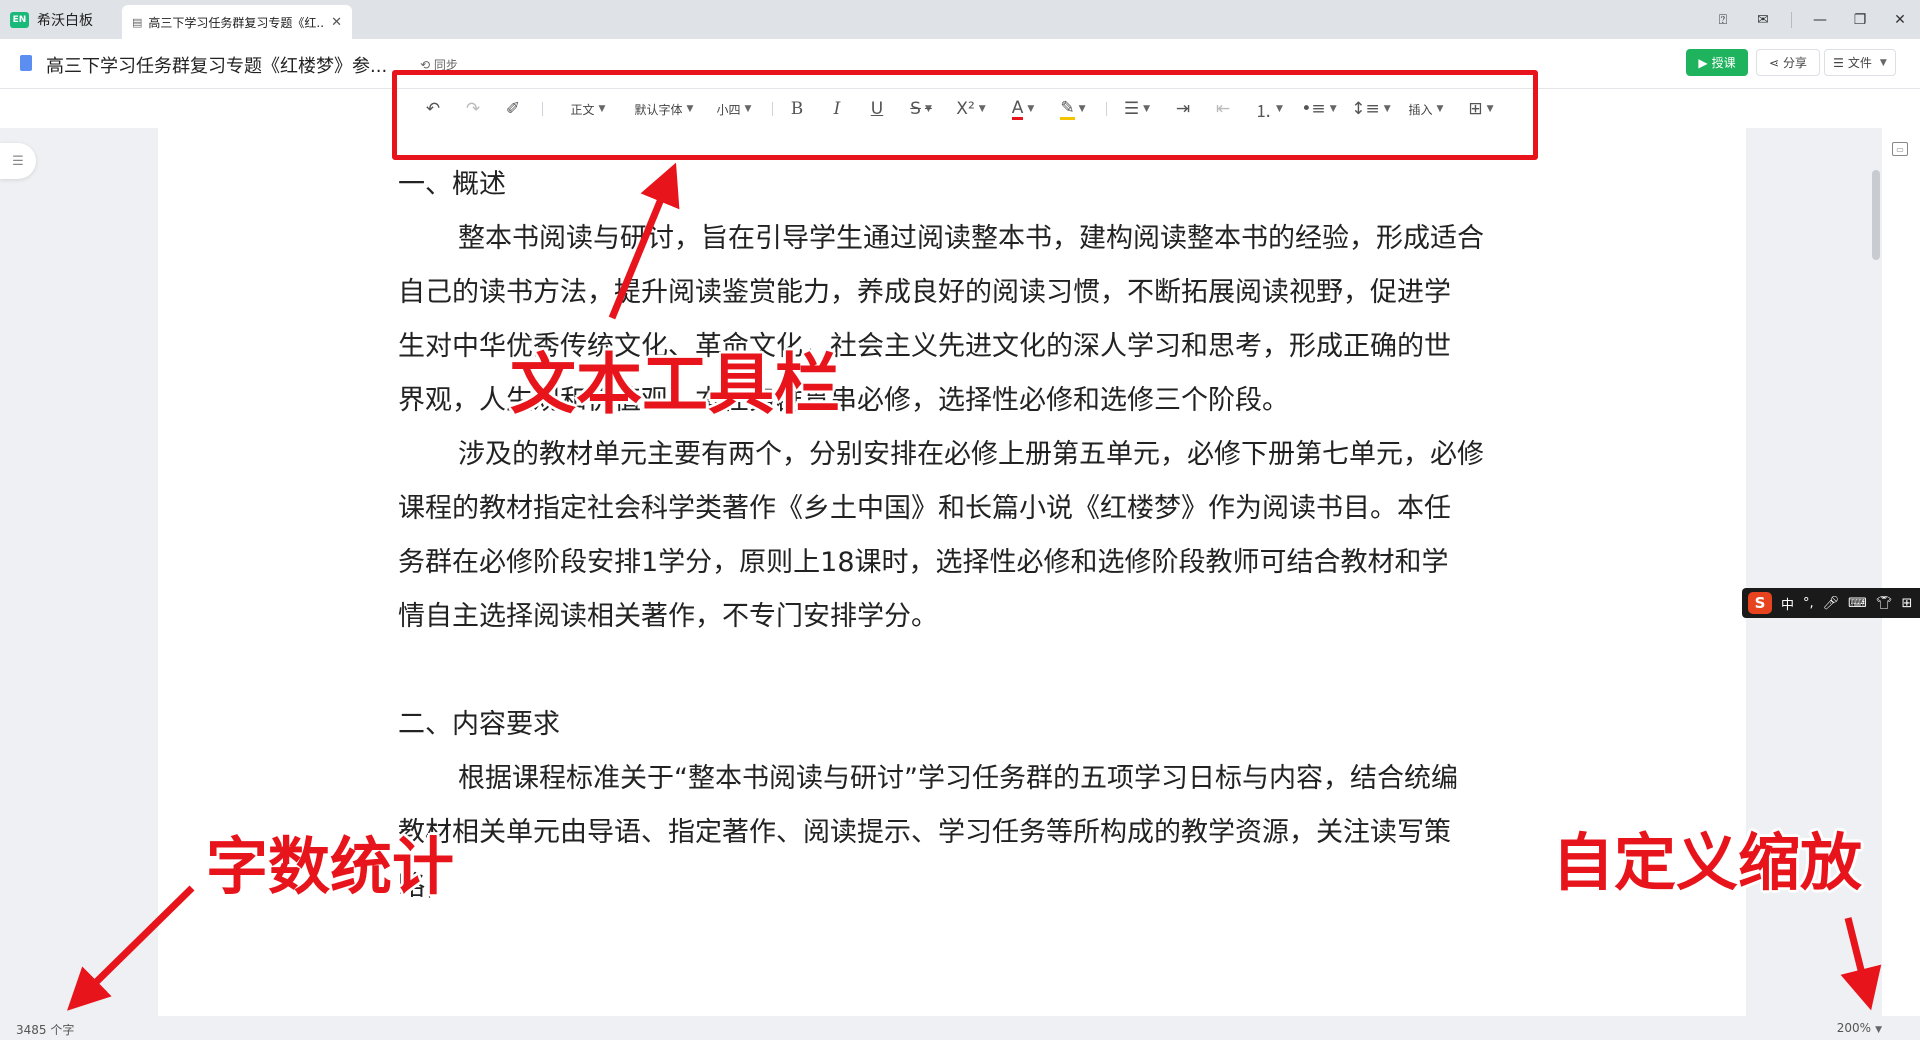 Image resolution: width=1920 pixels, height=1040 pixels. Describe the element at coordinates (137, 22) in the screenshot. I see `document-tab-icon: ▤` at that location.